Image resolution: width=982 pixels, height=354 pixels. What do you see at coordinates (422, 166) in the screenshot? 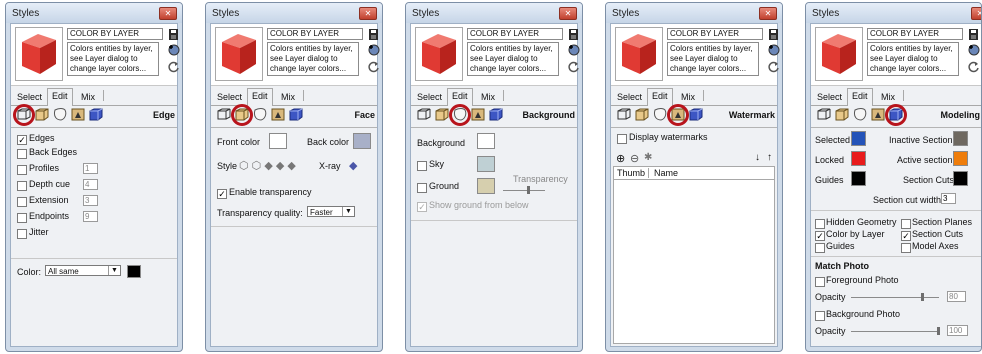
I see `sky-checkbox` at bounding box center [422, 166].